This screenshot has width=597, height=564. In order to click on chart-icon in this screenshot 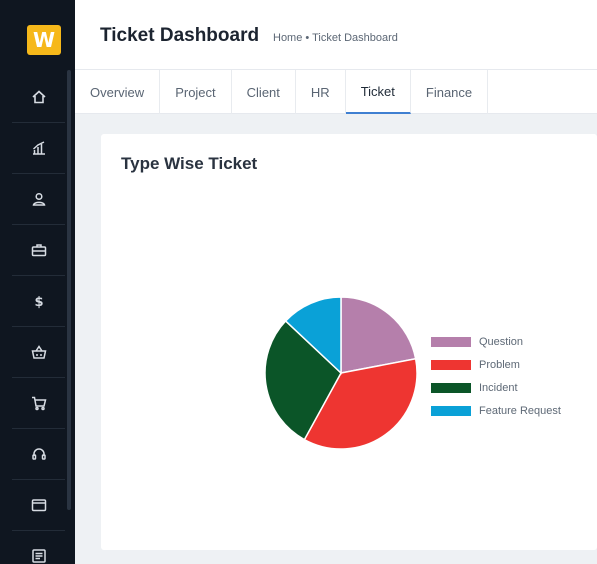, I will do `click(38, 148)`.